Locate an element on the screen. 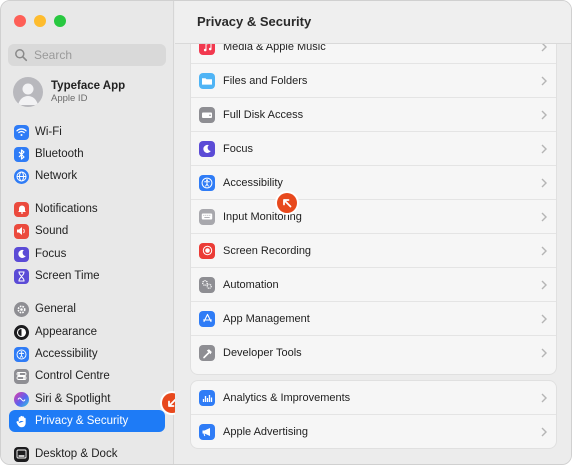  sidebar-item-label: Appearance is located at coordinates (66, 332).